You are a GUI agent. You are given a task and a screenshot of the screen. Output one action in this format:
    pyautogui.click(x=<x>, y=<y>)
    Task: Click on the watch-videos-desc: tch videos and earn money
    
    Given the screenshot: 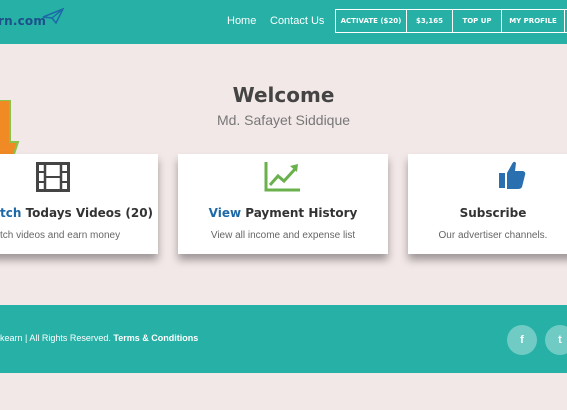 What is the action you would take?
    pyautogui.click(x=60, y=235)
    